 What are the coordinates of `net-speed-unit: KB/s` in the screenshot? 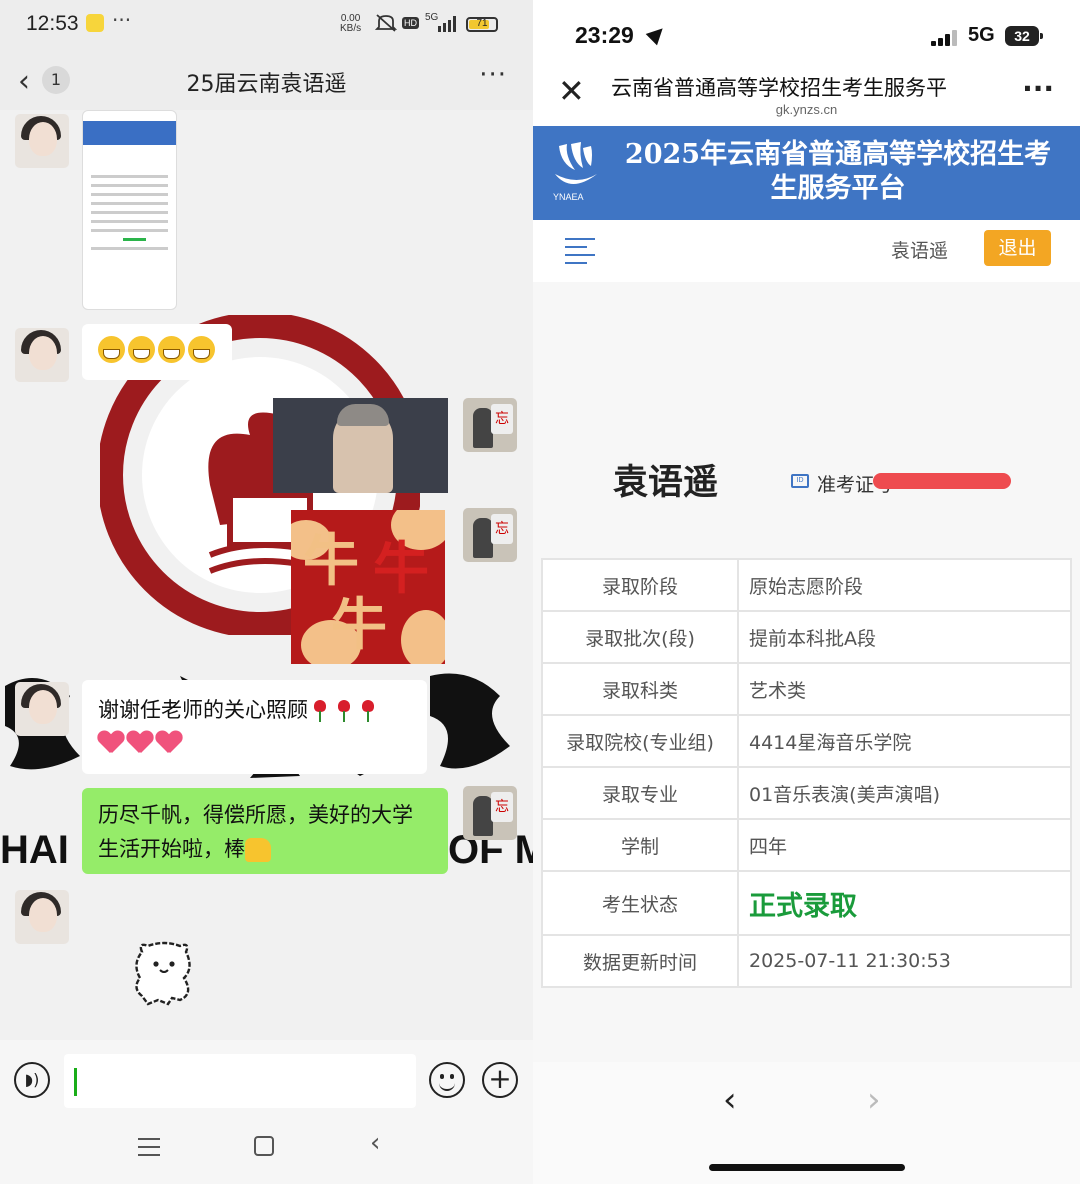 It's located at (351, 28).